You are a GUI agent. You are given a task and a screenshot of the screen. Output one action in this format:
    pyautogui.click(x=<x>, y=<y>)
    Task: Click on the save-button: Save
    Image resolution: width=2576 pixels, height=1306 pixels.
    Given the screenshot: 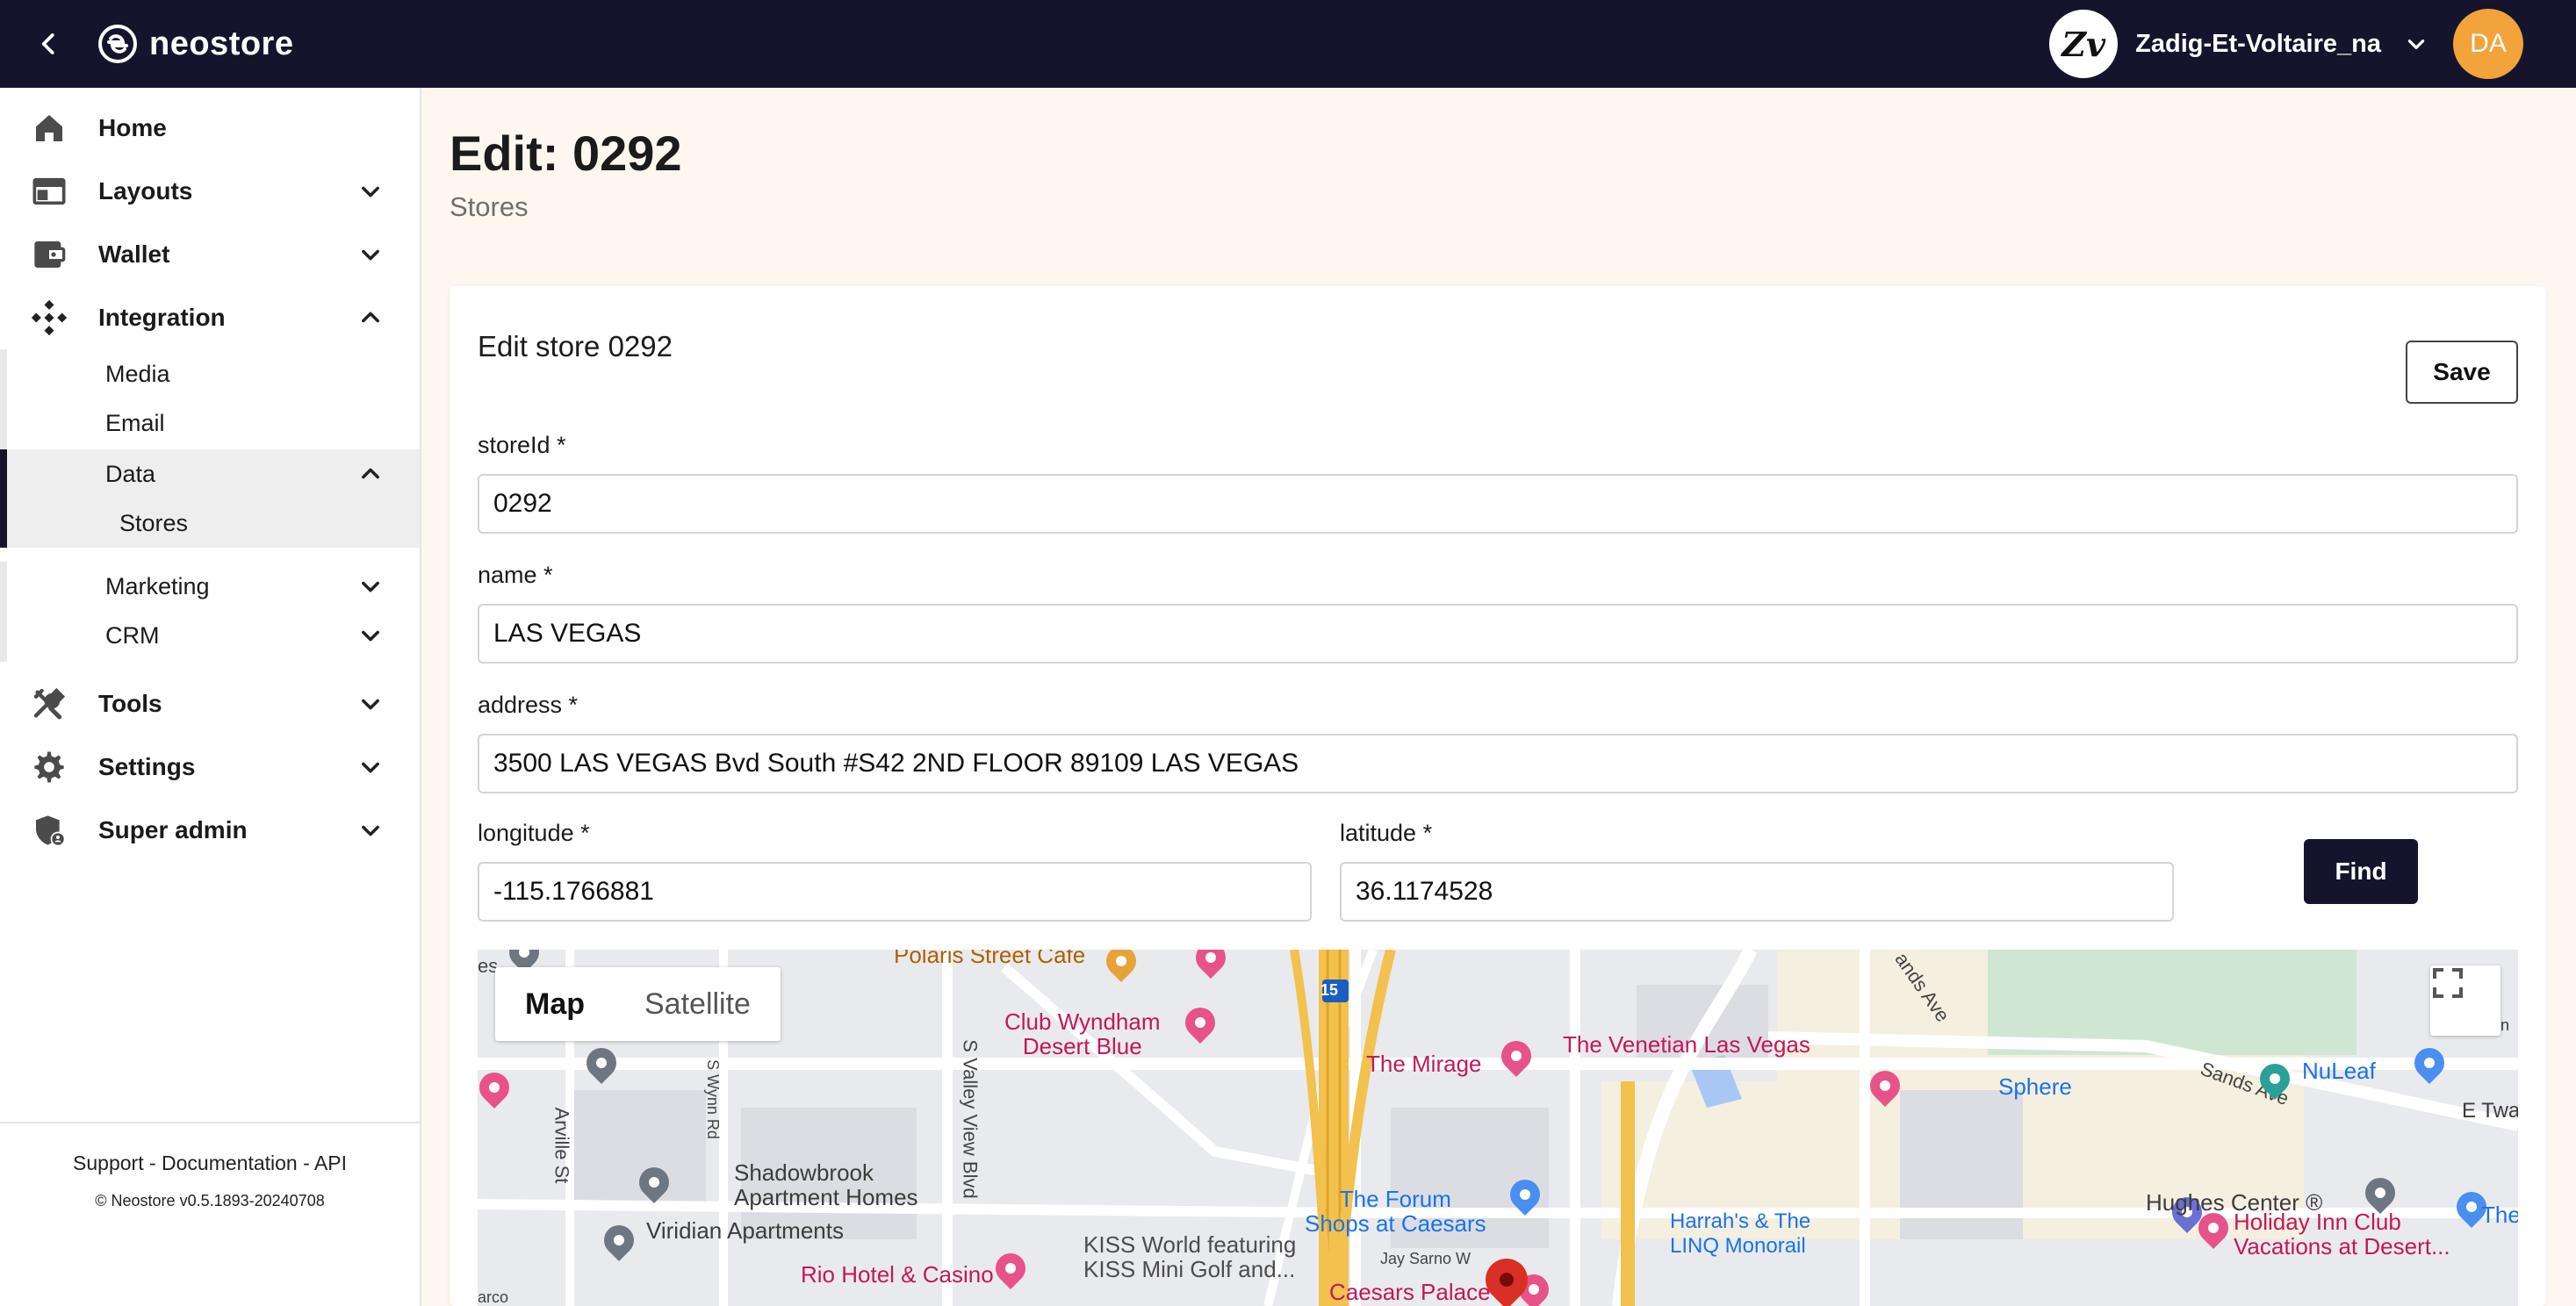 What is the action you would take?
    pyautogui.click(x=2462, y=372)
    